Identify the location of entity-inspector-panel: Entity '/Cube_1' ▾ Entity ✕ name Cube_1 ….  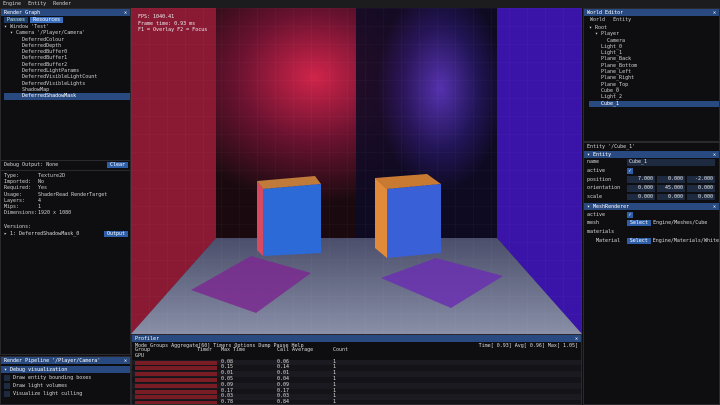
(651, 273).